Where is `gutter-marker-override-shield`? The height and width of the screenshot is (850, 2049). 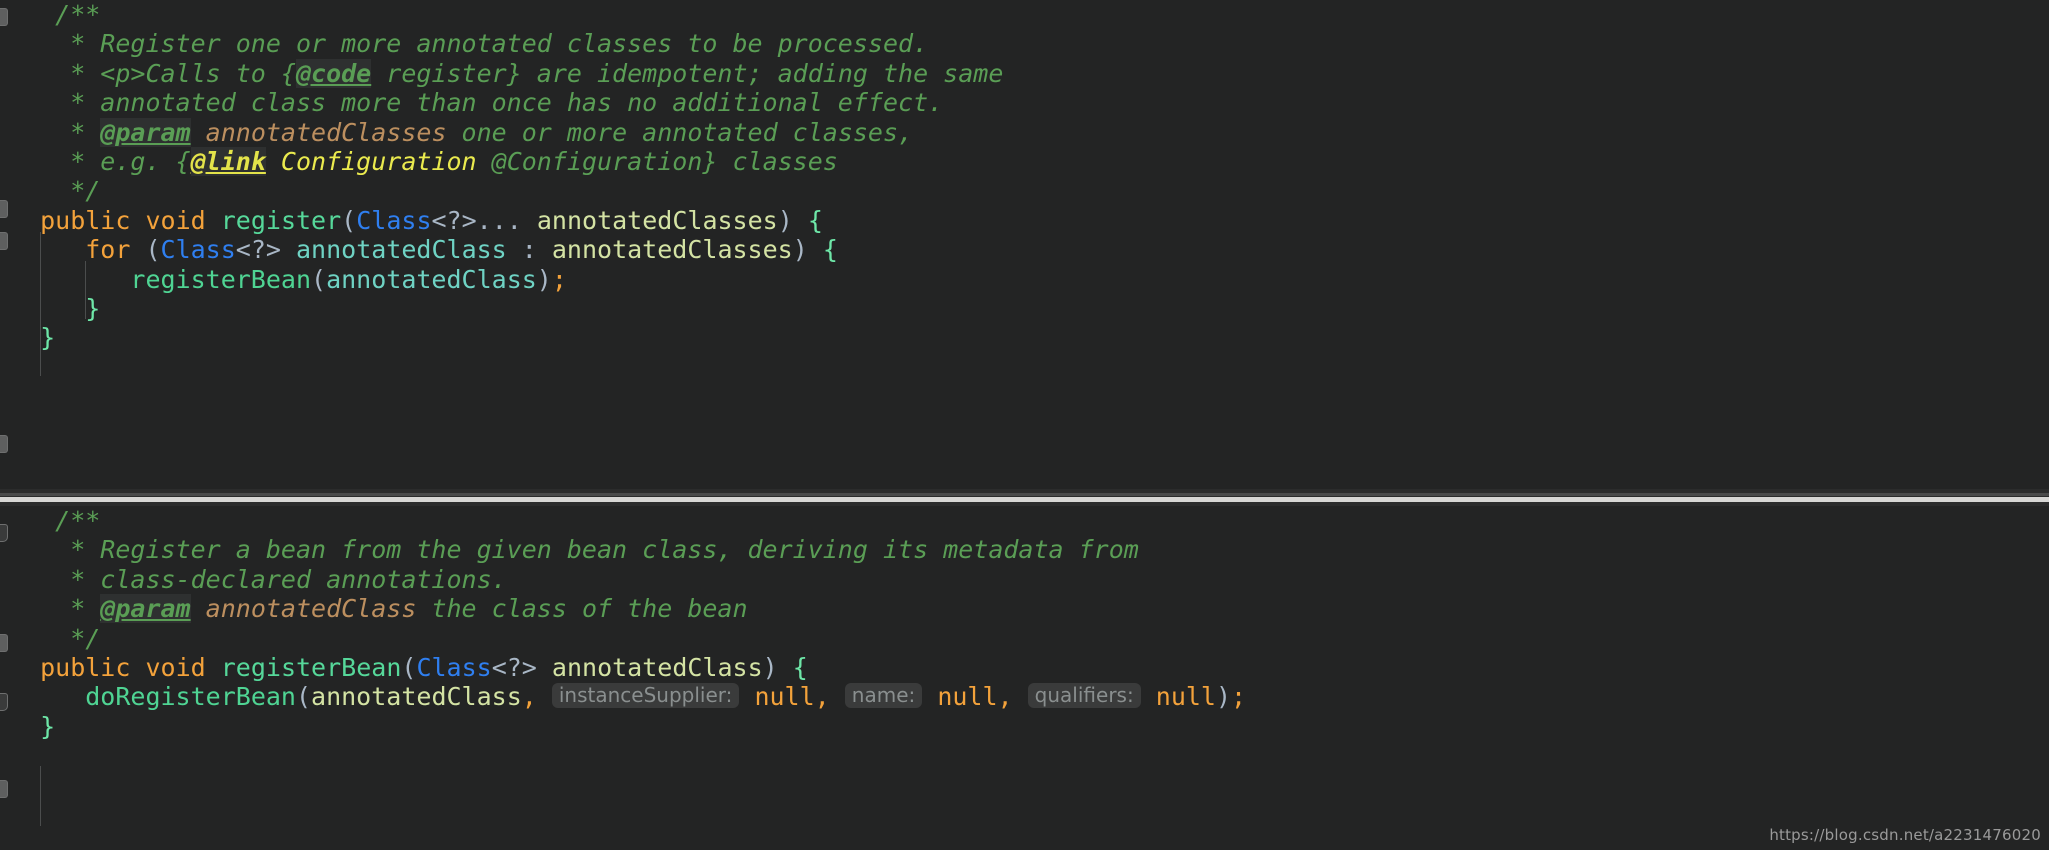 gutter-marker-override-shield is located at coordinates (4, 533).